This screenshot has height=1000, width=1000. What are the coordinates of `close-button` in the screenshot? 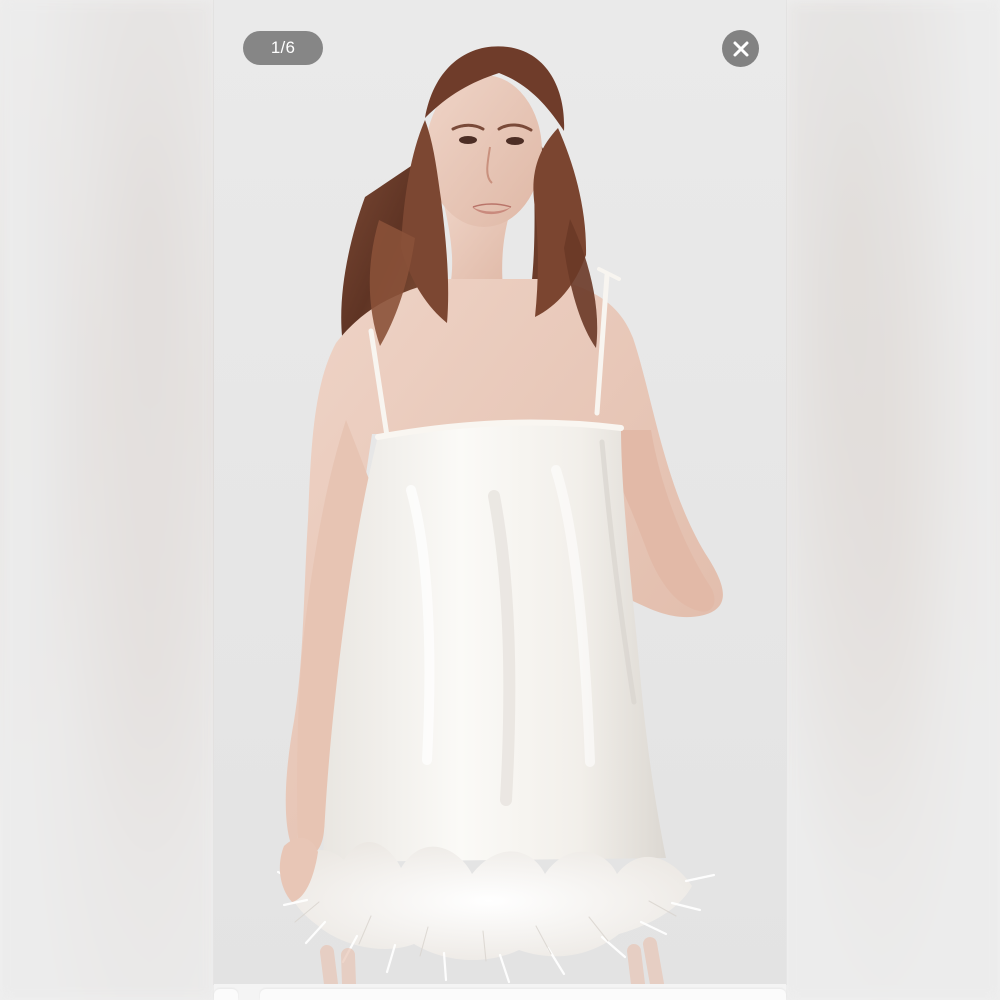 It's located at (740, 48).